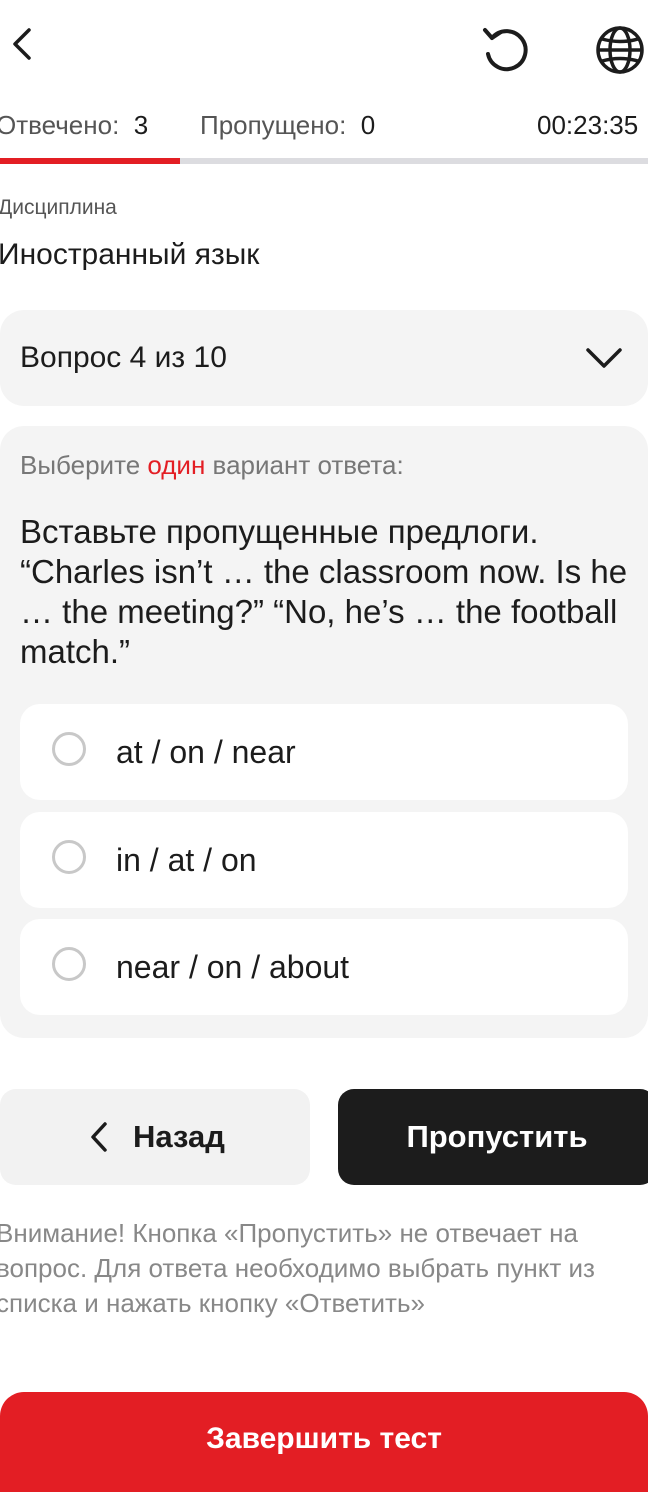 This screenshot has height=1492, width=648. Describe the element at coordinates (206, 752) in the screenshot. I see `answer-option-label: at / on / near` at that location.